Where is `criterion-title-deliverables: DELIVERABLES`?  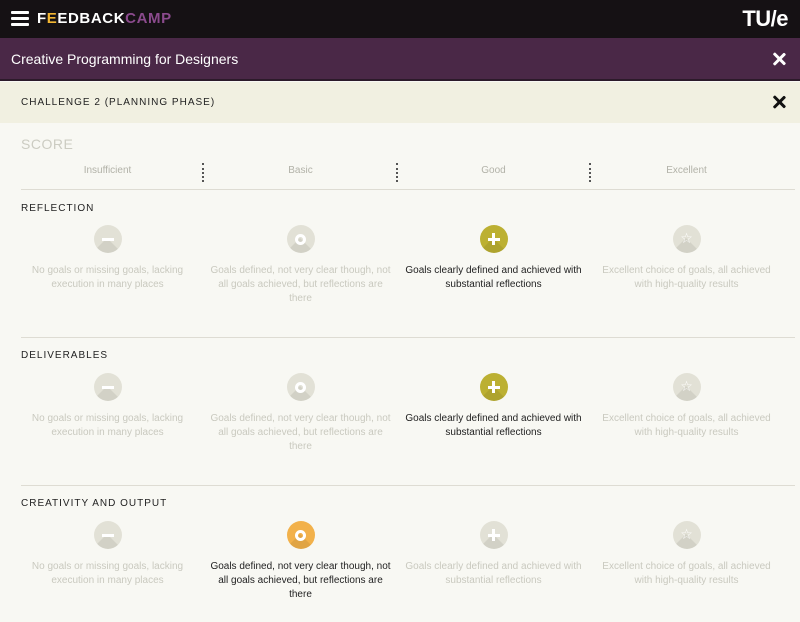
criterion-title-deliverables: DELIVERABLES is located at coordinates (65, 355).